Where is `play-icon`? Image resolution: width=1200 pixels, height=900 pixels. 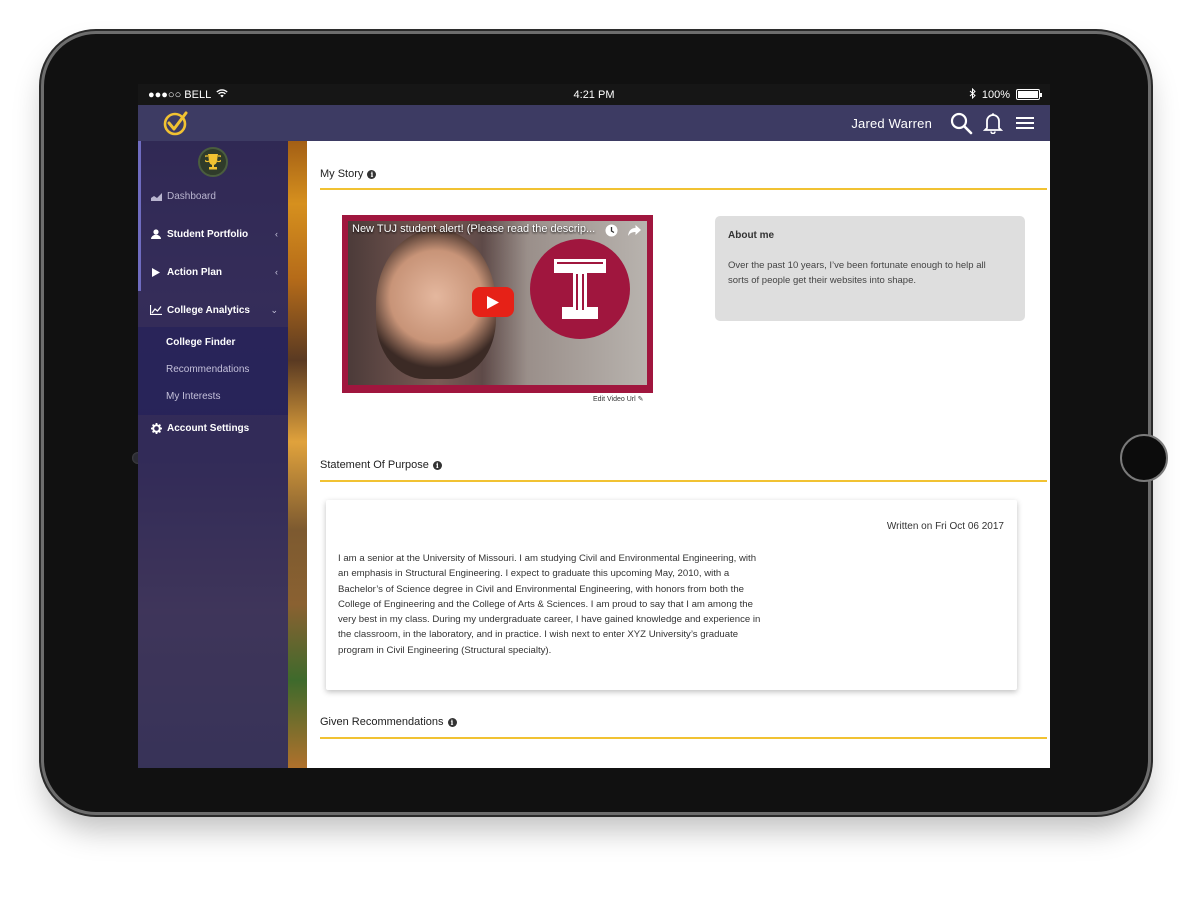
play-icon is located at coordinates (156, 272).